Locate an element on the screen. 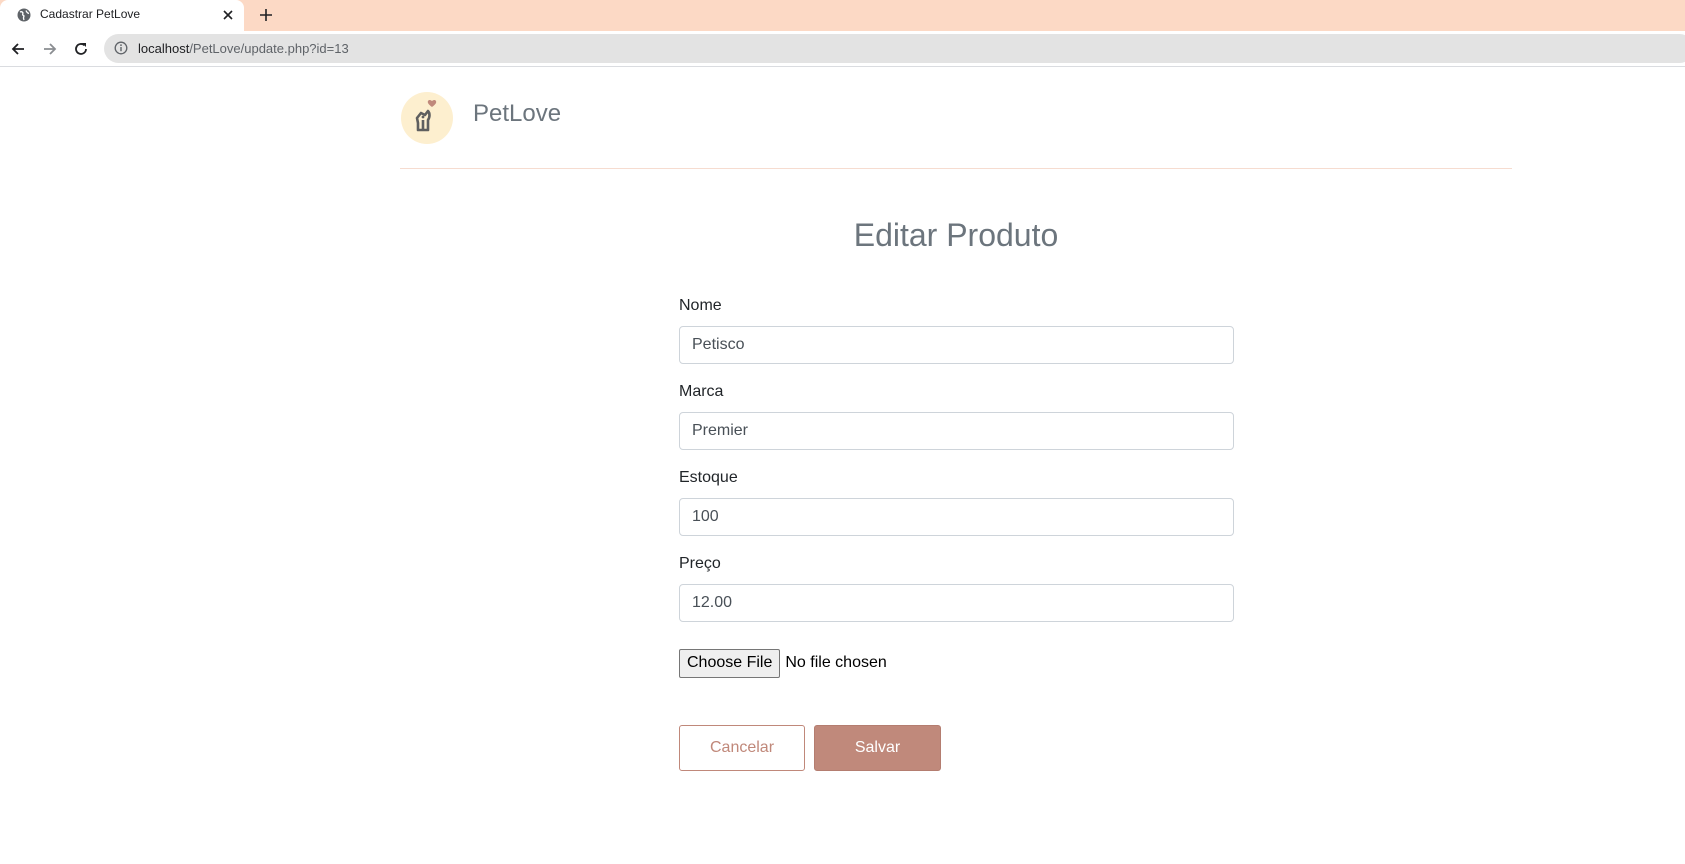  address-bar: localhost/PetLove/update.php?id=13 is located at coordinates (894, 48).